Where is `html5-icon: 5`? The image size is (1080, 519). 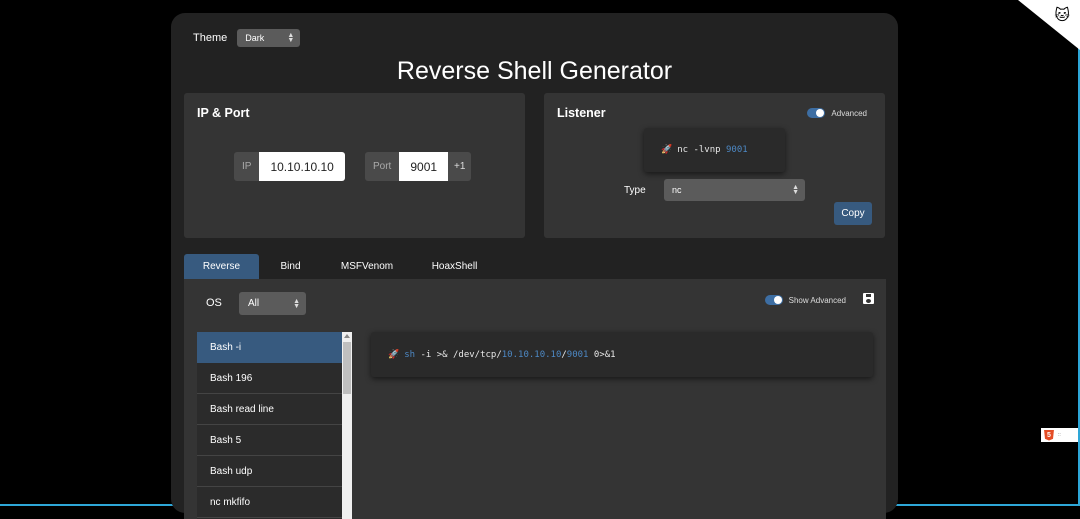
html5-icon: 5 is located at coordinates (1049, 435).